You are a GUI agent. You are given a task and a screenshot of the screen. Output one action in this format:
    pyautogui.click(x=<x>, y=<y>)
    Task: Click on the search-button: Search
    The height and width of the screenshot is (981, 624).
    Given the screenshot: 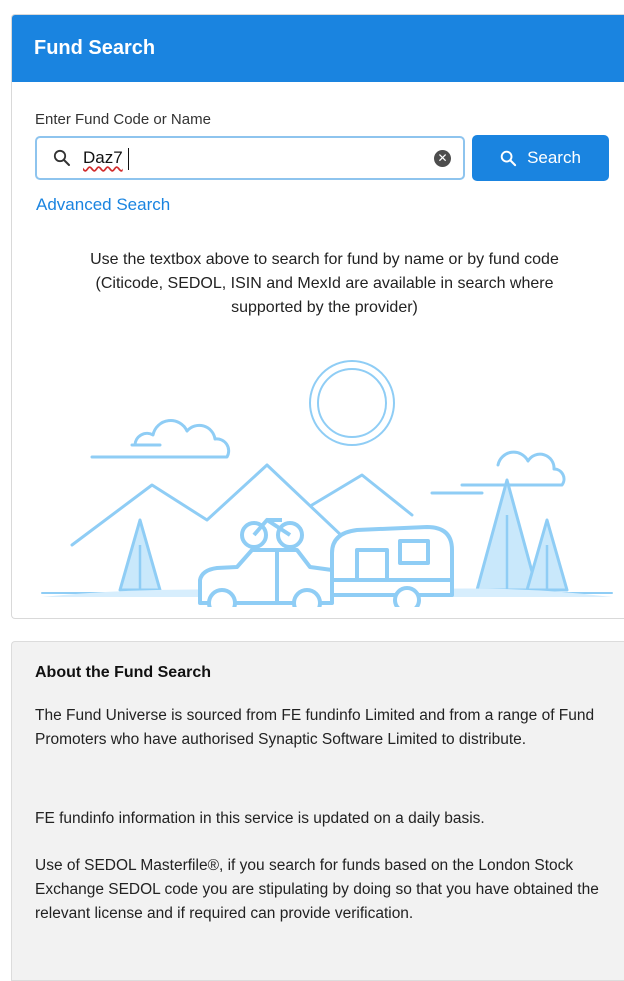 What is the action you would take?
    pyautogui.click(x=540, y=158)
    